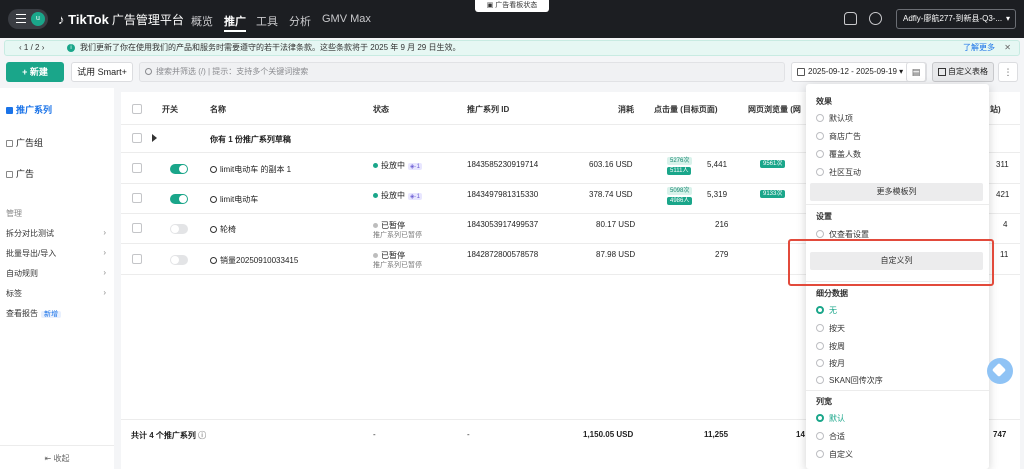 Image resolution: width=1024 pixels, height=469 pixels. What do you see at coordinates (850, 18) in the screenshot?
I see `bell-icon` at bounding box center [850, 18].